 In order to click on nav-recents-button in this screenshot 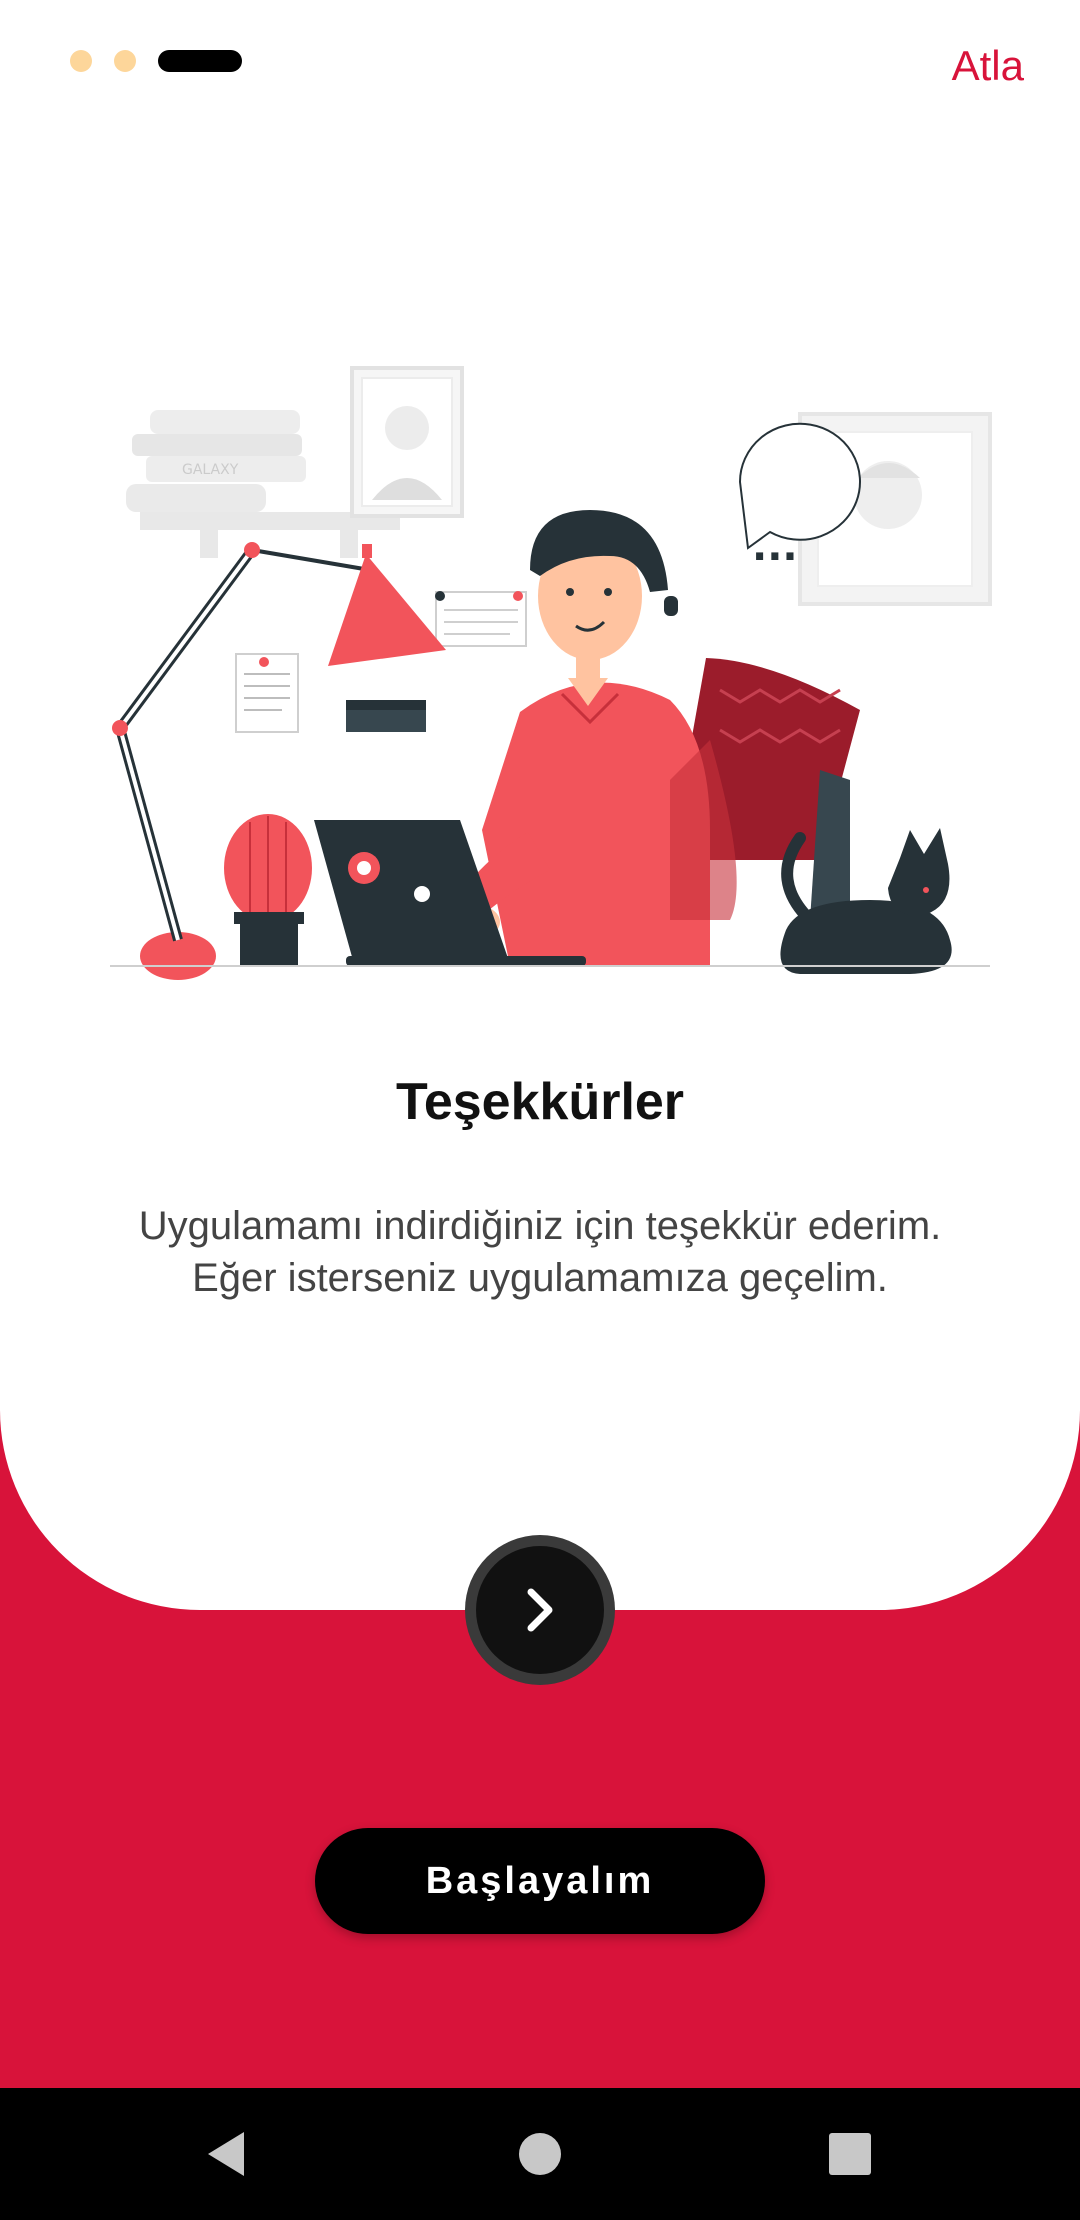, I will do `click(850, 2154)`.